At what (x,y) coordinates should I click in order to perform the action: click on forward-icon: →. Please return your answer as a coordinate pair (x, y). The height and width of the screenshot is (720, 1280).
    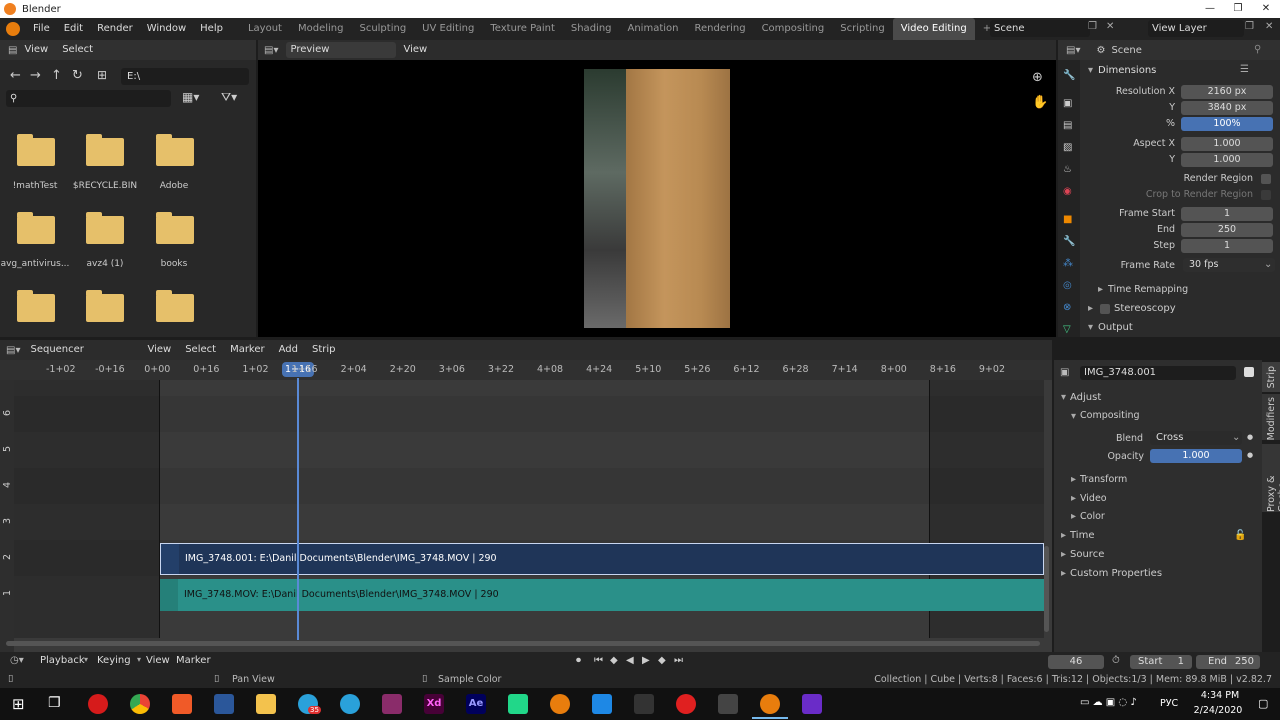
    Looking at the image, I should click on (35, 75).